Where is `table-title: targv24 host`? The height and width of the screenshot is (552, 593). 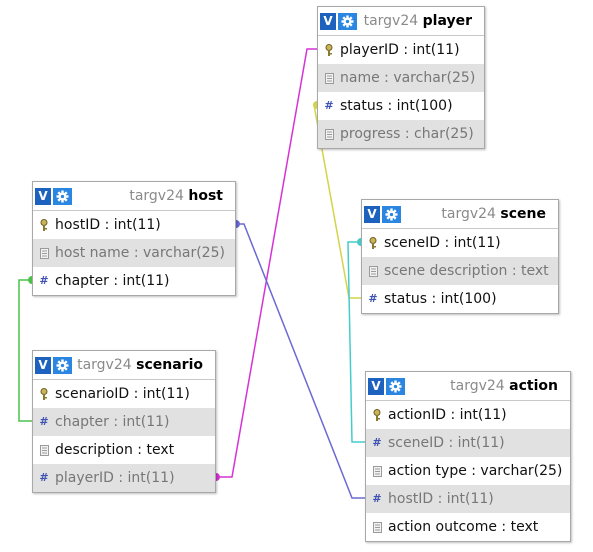 table-title: targv24 host is located at coordinates (176, 196).